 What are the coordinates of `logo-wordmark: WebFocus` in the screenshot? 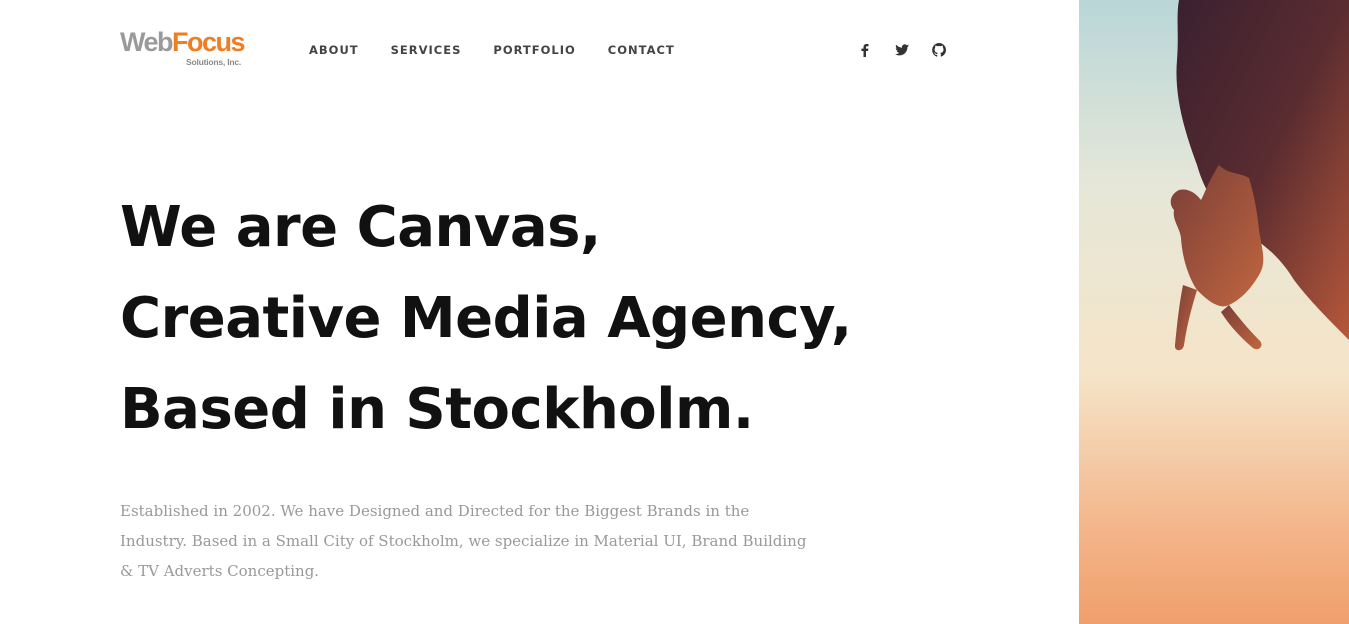 It's located at (183, 42).